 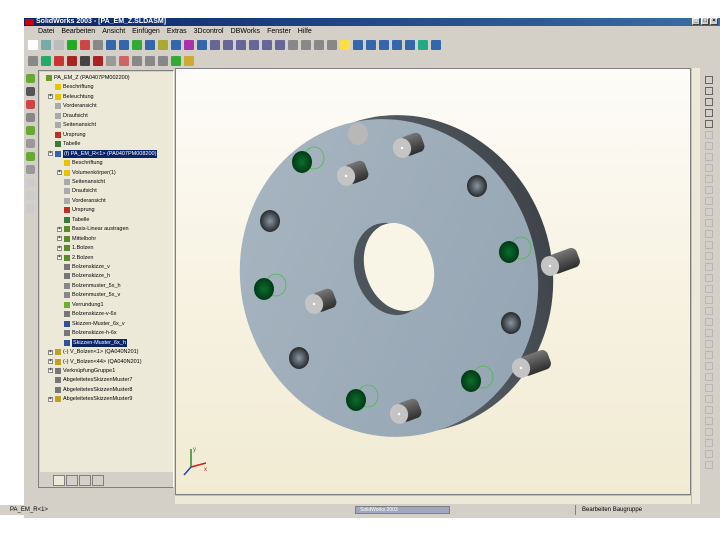 What do you see at coordinates (306, 44) in the screenshot?
I see `tb1-tool-21-icon` at bounding box center [306, 44].